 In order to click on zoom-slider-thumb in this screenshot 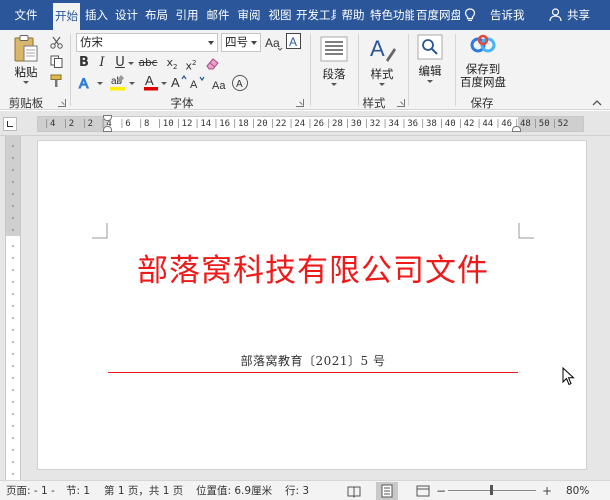, I will do `click(491, 490)`.